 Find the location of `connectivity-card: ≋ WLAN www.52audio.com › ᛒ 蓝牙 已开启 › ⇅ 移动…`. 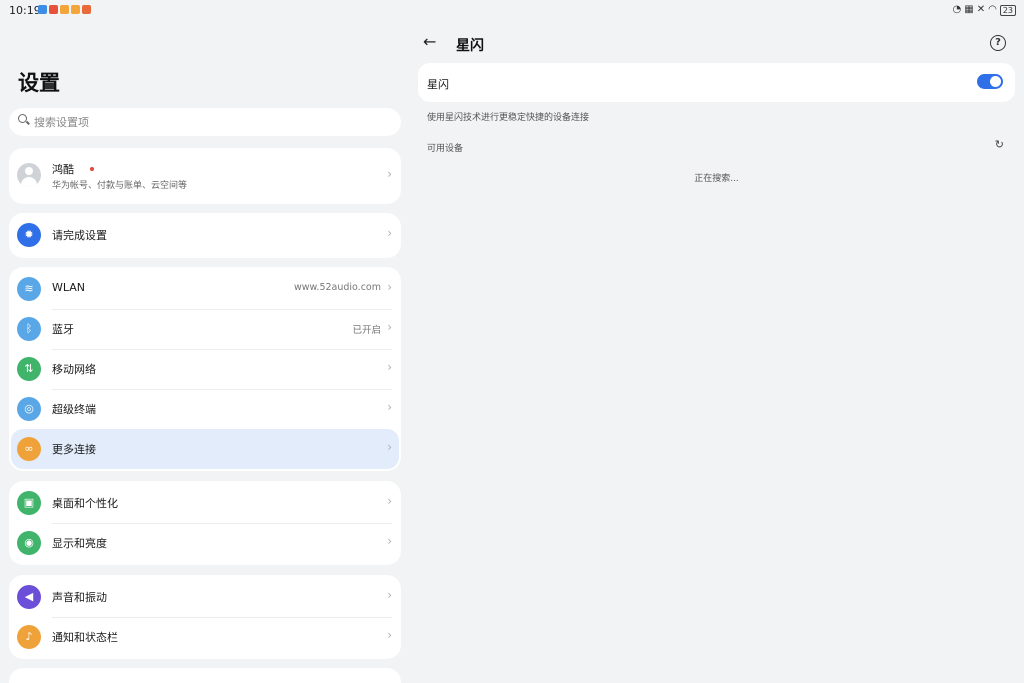

connectivity-card: ≋ WLAN www.52audio.com › ᛒ 蓝牙 已开启 › ⇅ 移动… is located at coordinates (205, 369).